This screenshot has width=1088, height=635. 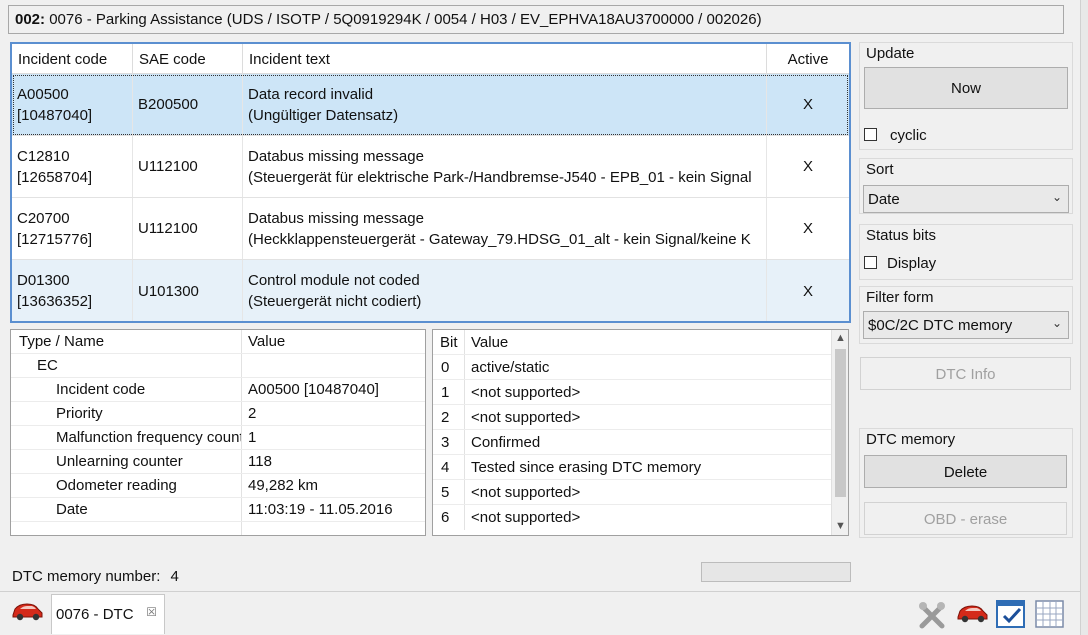 I want to click on display-checkbox, so click(x=870, y=262).